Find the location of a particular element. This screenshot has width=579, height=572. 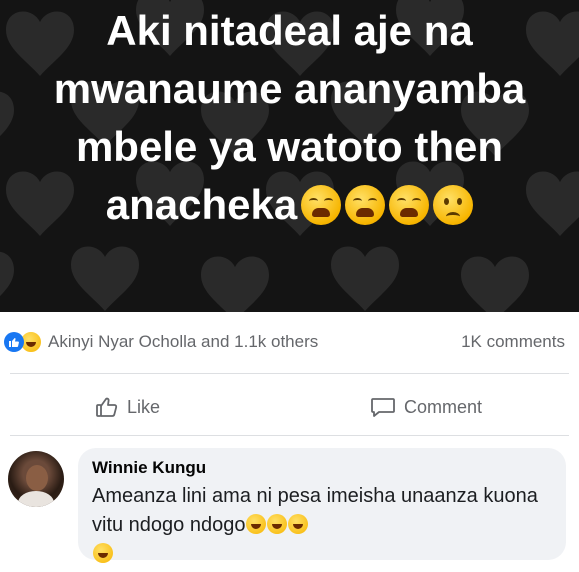

reactions-summary: Akinyi Nyar Ocholla and 1.1k others is located at coordinates (254, 342).